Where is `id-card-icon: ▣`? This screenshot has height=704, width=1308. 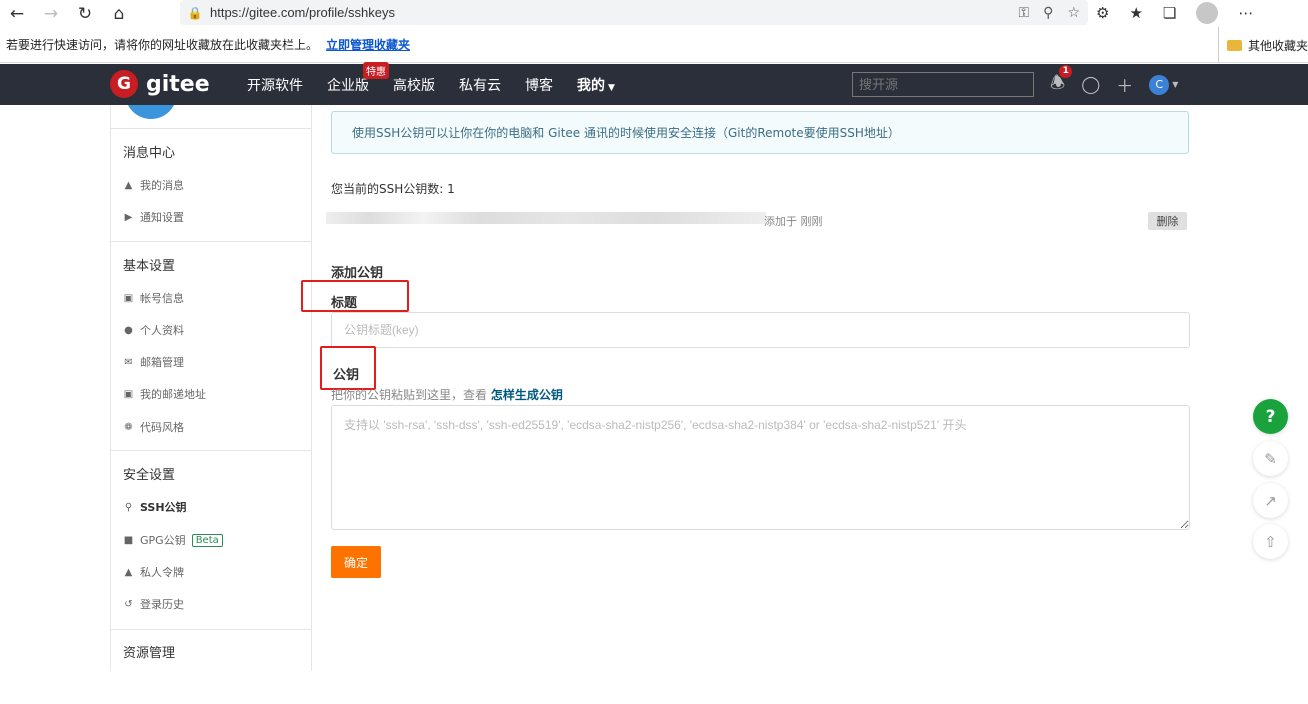 id-card-icon: ▣ is located at coordinates (128, 298).